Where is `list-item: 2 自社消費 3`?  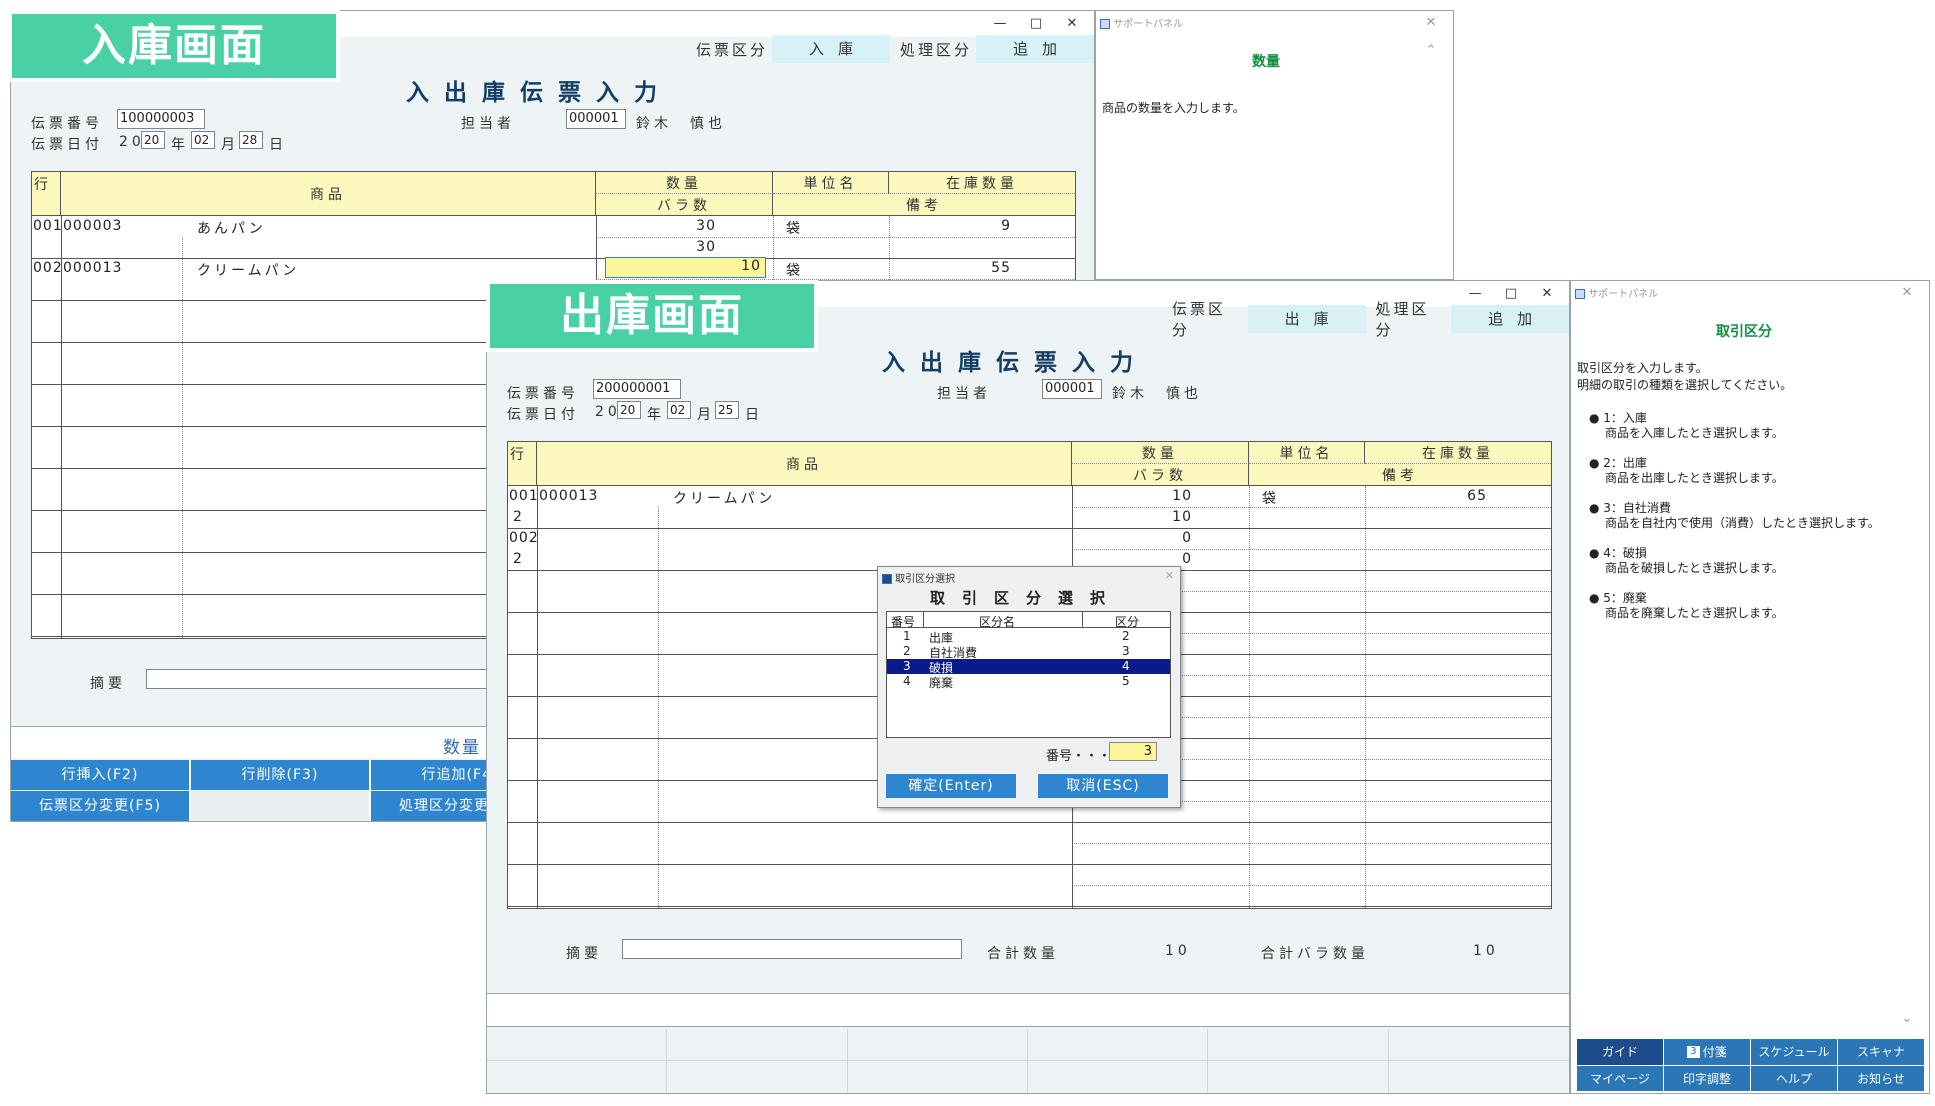
list-item: 2 自社消費 3 is located at coordinates (1028, 652).